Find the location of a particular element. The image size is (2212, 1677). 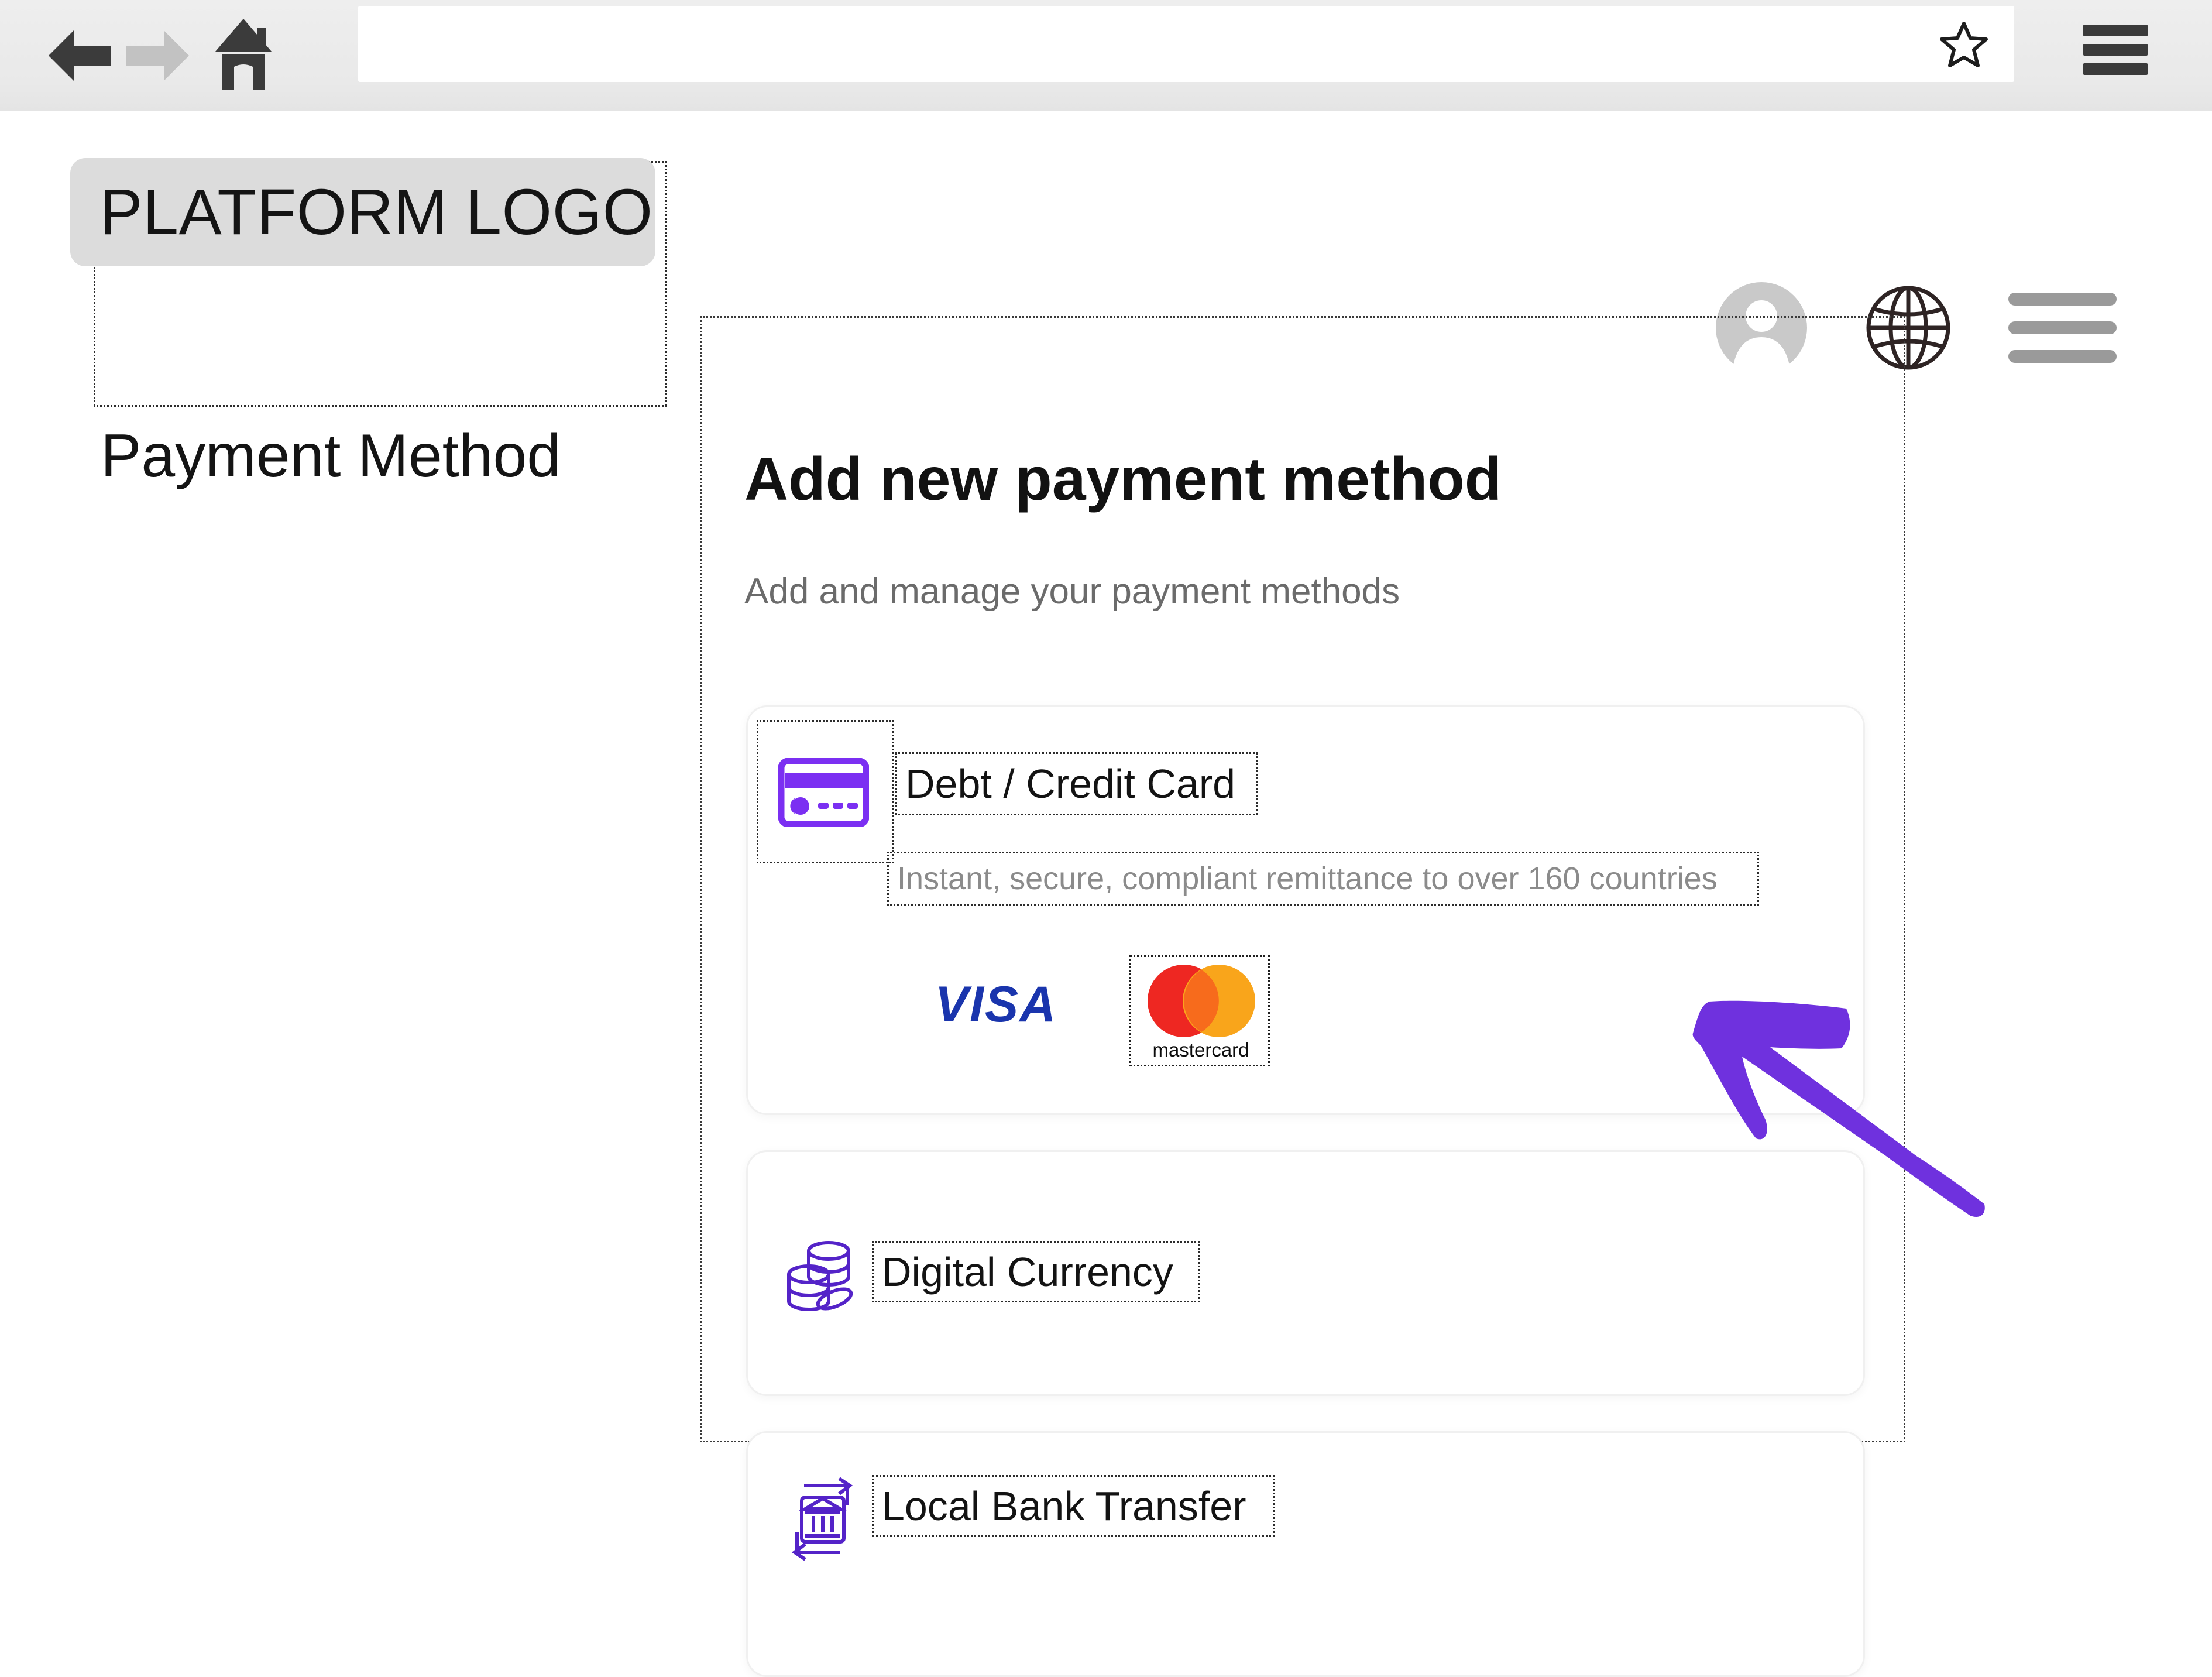

label-annotation-box: Digital Currency is located at coordinates (1036, 1271).